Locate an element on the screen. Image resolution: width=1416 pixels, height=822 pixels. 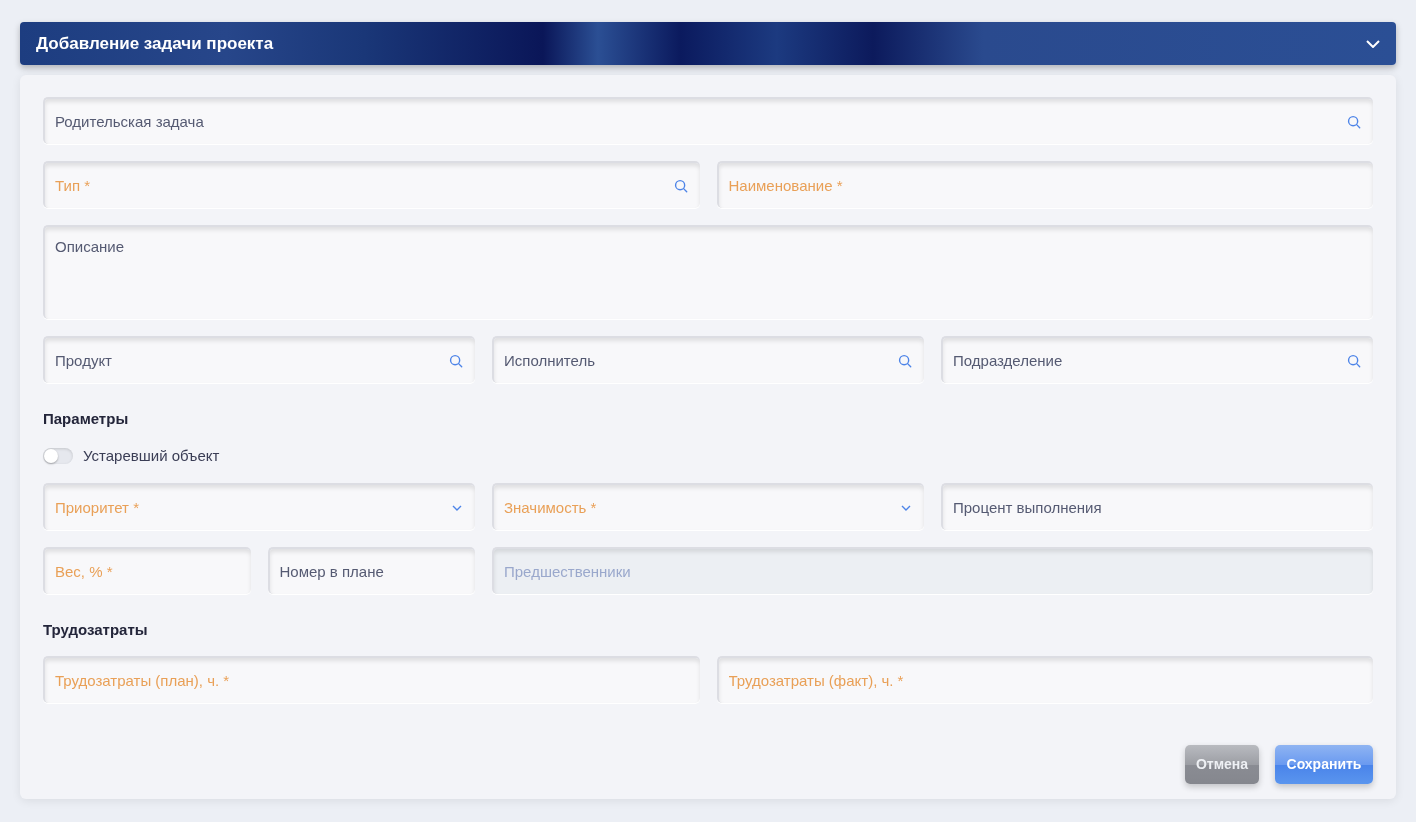
input-field: Процент выполнения is located at coordinates (1157, 506).